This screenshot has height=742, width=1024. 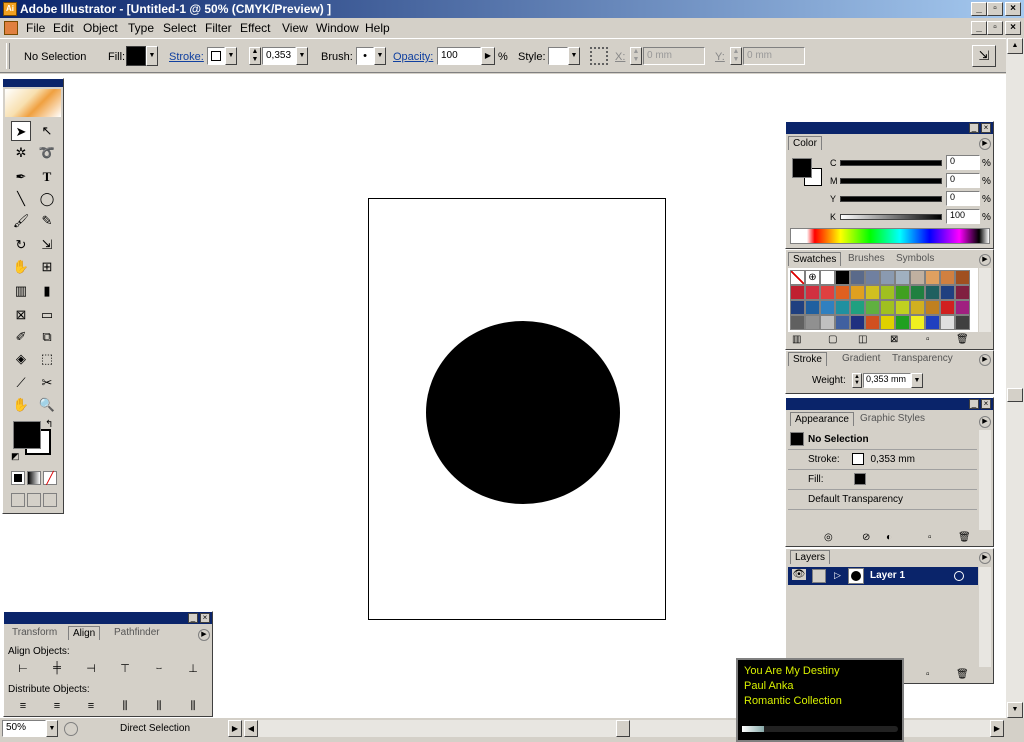 What do you see at coordinates (928, 674) in the screenshot?
I see `new-layer-icon: ▫` at bounding box center [928, 674].